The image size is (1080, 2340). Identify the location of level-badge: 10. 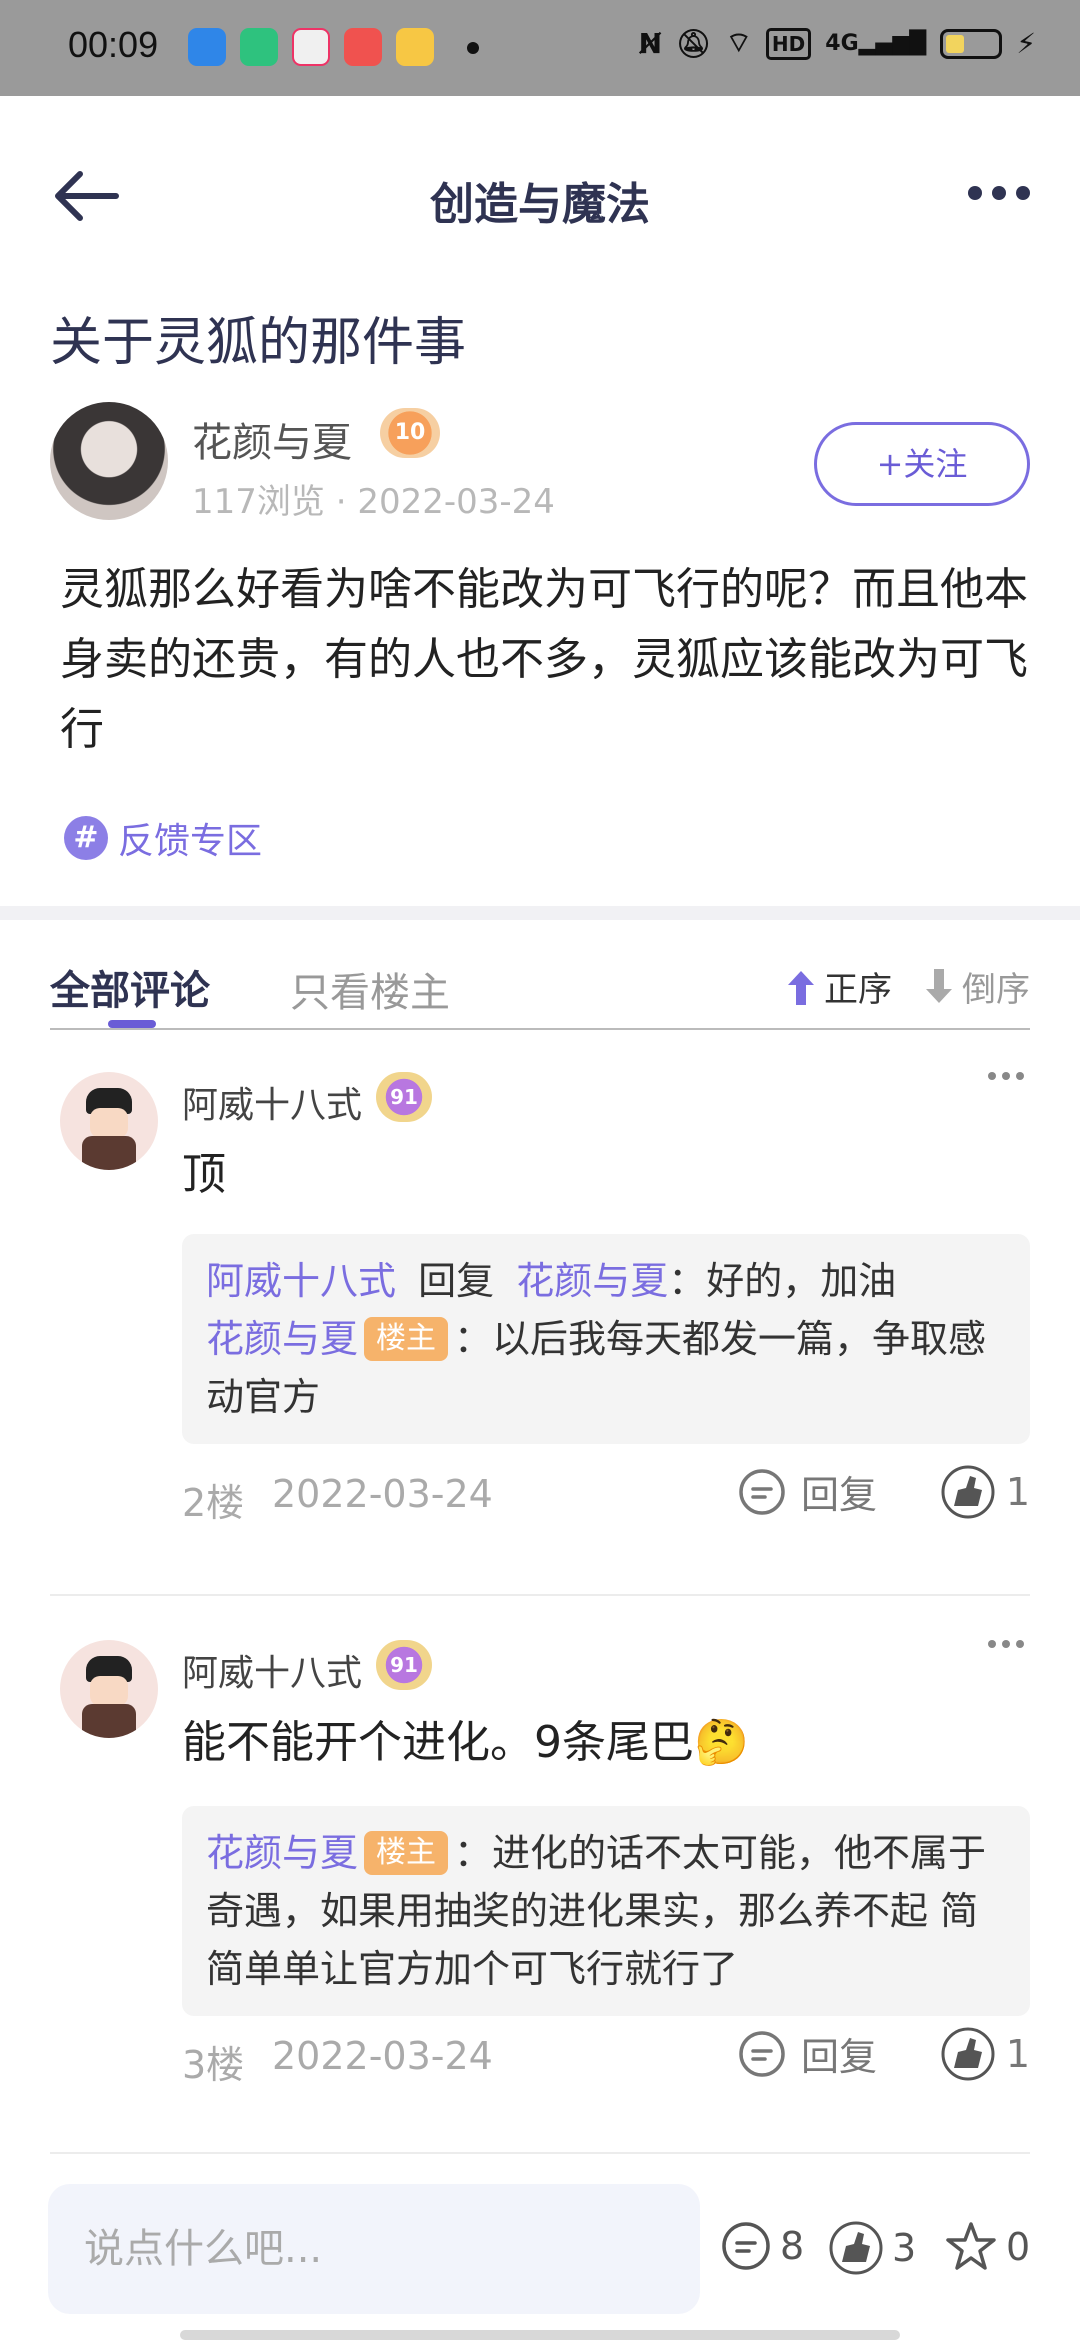
(410, 433).